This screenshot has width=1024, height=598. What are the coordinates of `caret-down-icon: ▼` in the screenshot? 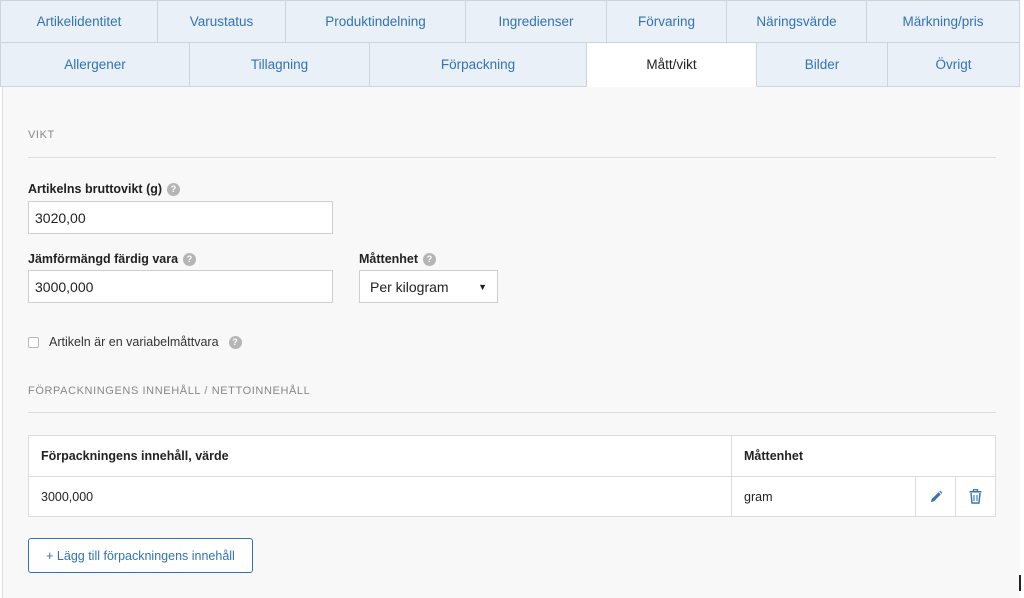 It's located at (482, 286).